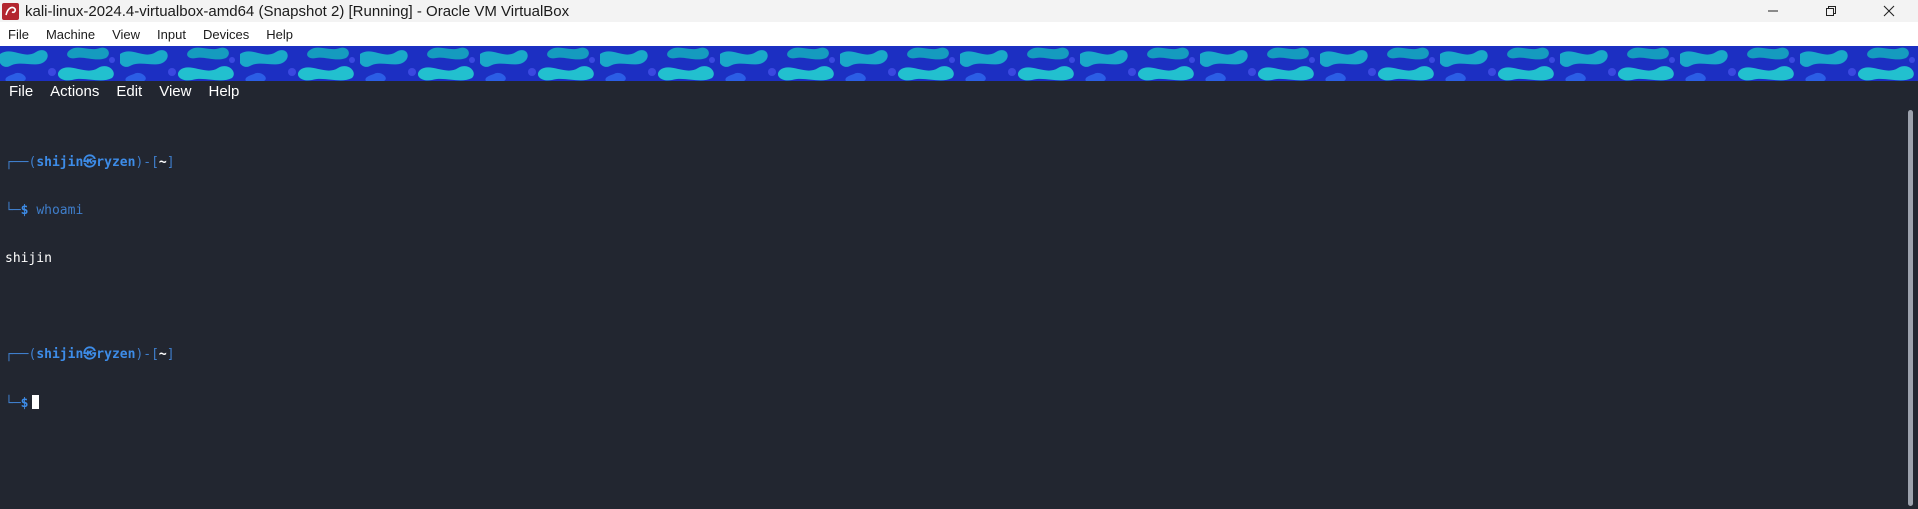 This screenshot has width=1918, height=509. I want to click on scrollbar-thumb, so click(1910, 308).